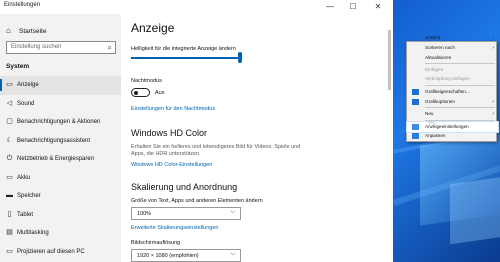 Image resolution: width=500 pixels, height=262 pixels. I want to click on maximize-button: ☐, so click(353, 7).